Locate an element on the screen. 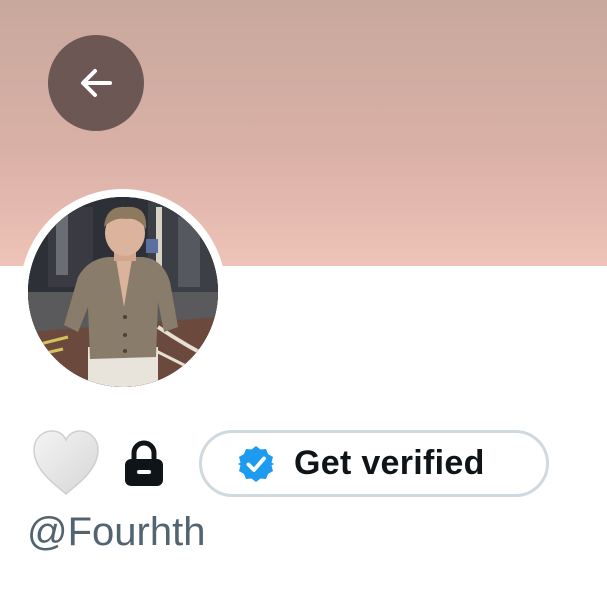 The width and height of the screenshot is (607, 596). white-heart-icon is located at coordinates (66, 463).